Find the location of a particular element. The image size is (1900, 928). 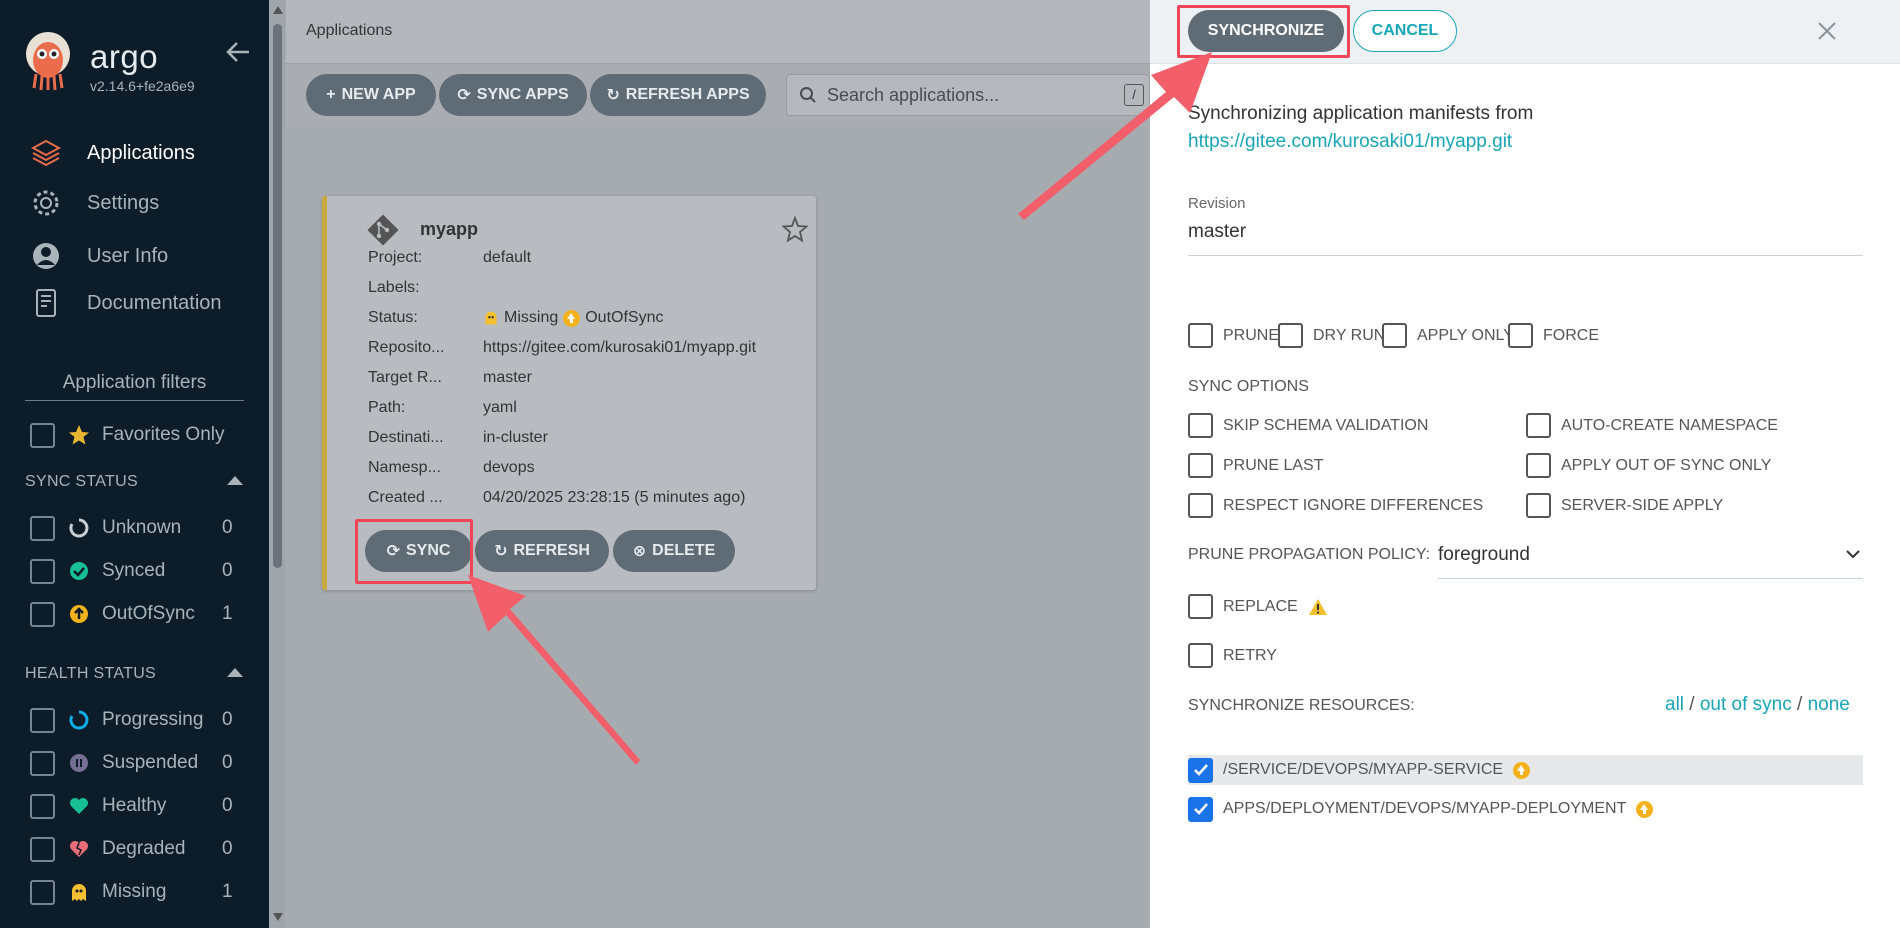

sync-icon: ⟳ is located at coordinates (464, 95).